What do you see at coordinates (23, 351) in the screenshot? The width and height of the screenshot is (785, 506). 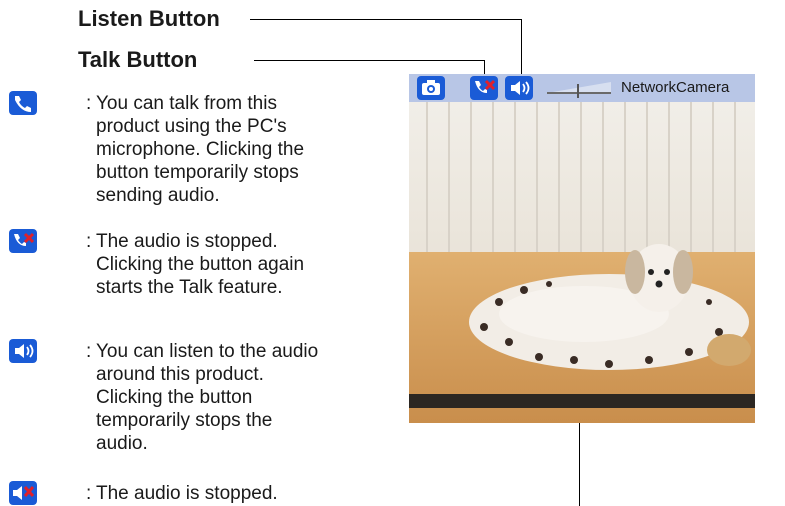 I see `listen-on-icon` at bounding box center [23, 351].